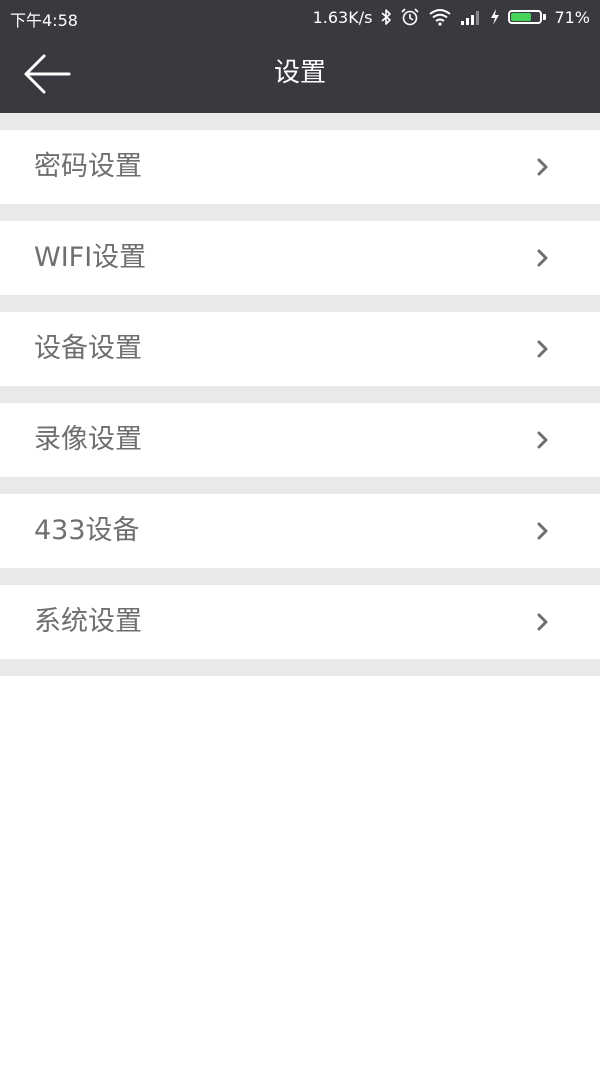 This screenshot has height=1067, width=600. What do you see at coordinates (300, 349) in the screenshot?
I see `menu-item-device: 设备设置` at bounding box center [300, 349].